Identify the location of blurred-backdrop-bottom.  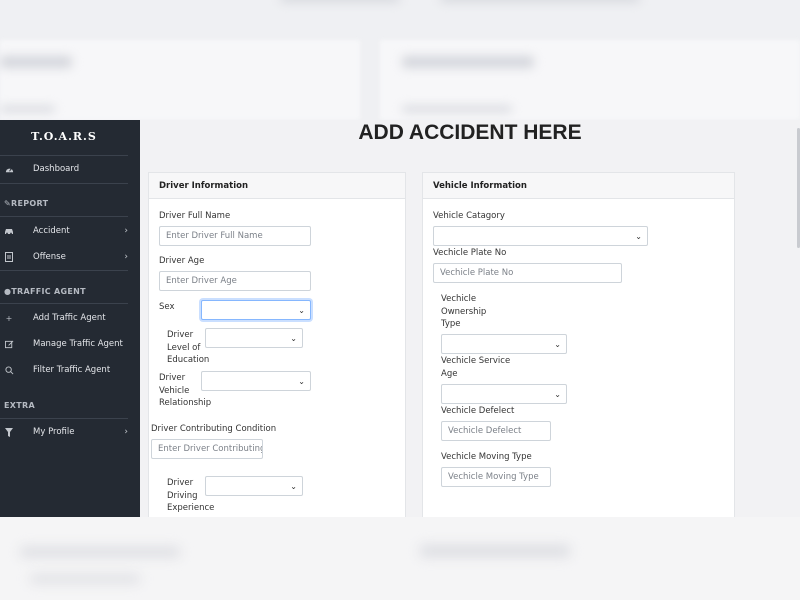
(400, 558).